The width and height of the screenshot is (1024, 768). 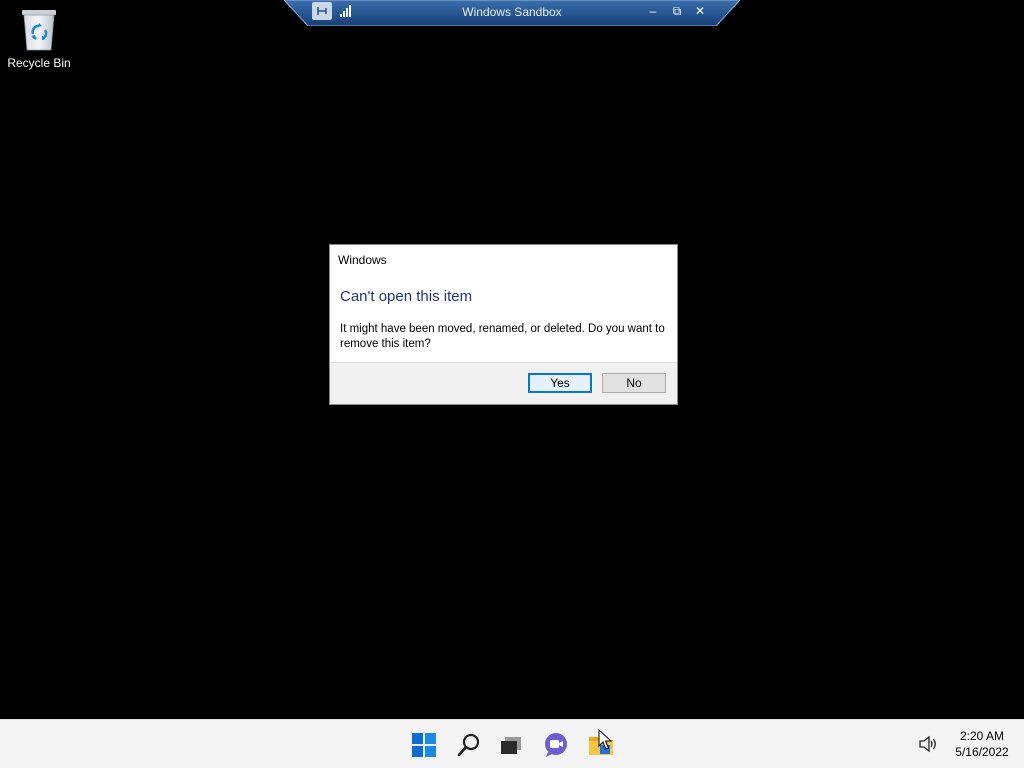 I want to click on search-icon, so click(x=469, y=745).